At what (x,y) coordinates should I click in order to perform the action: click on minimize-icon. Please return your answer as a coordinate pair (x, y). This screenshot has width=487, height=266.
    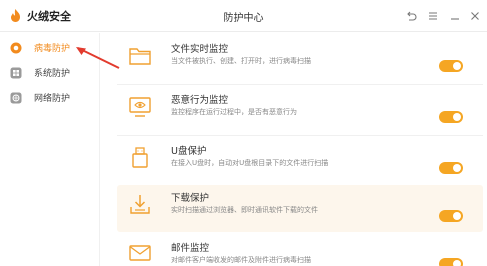
    Looking at the image, I should click on (455, 16).